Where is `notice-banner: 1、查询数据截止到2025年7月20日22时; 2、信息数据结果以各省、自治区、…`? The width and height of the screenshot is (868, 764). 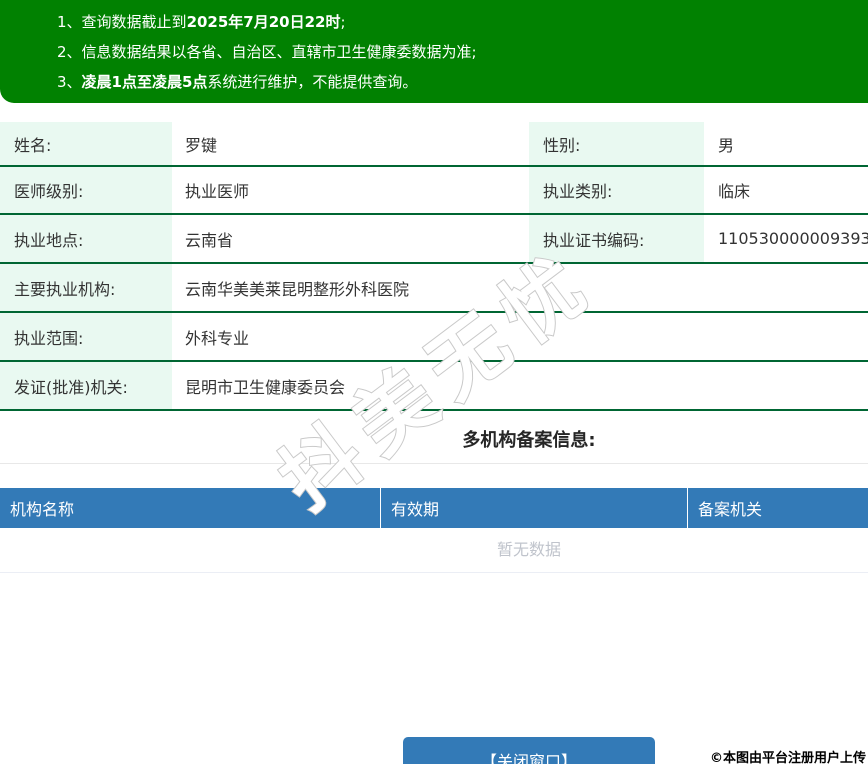 notice-banner: 1、查询数据截止到2025年7月20日22时; 2、信息数据结果以各省、自治区、… is located at coordinates (434, 51).